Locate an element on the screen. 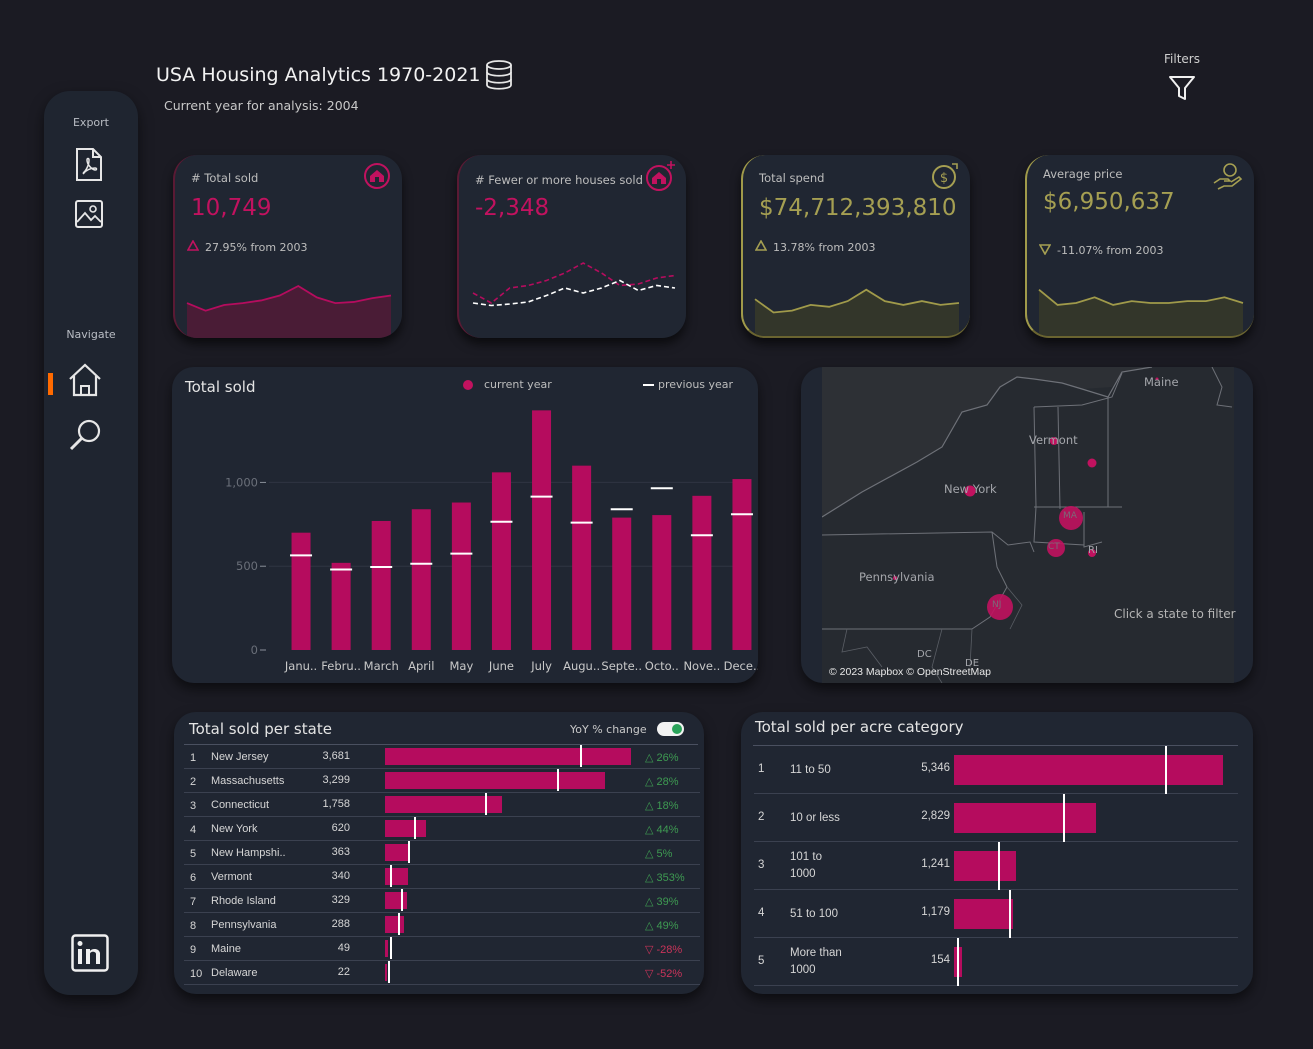  region-map is located at coordinates (1028, 525).